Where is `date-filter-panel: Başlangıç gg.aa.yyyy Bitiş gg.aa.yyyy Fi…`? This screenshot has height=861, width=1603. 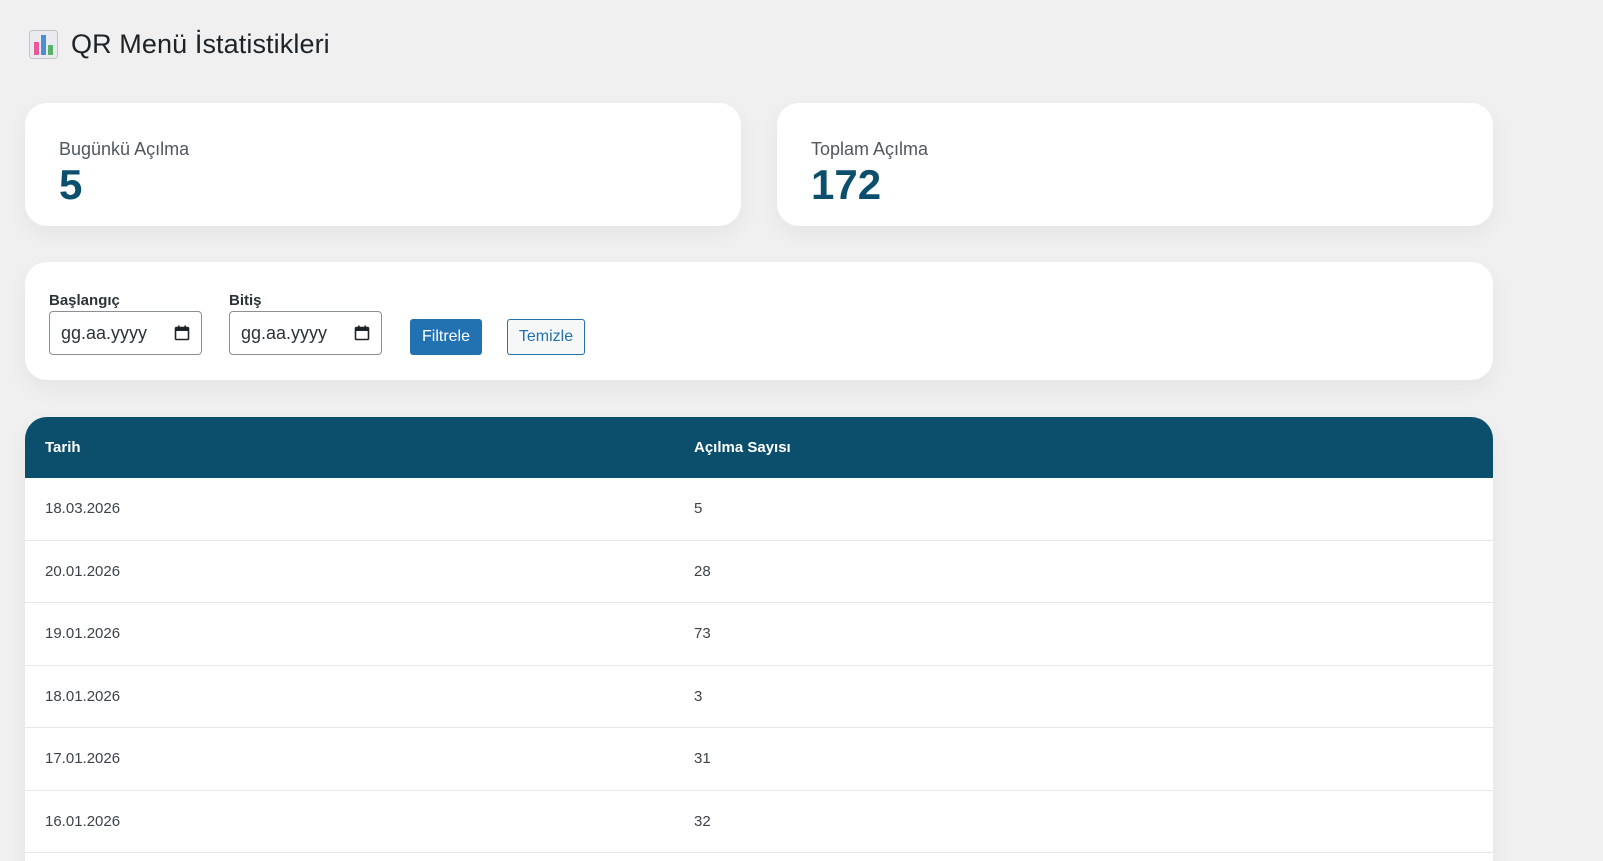
date-filter-panel: Başlangıç gg.aa.yyyy Bitiş gg.aa.yyyy Fi… is located at coordinates (759, 321).